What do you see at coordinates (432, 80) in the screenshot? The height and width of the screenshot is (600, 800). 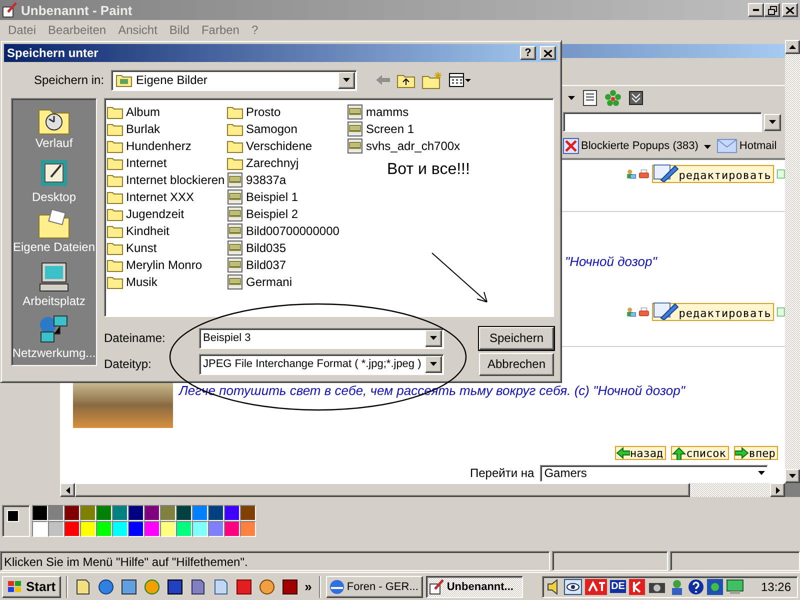 I see `new-folder-icon` at bounding box center [432, 80].